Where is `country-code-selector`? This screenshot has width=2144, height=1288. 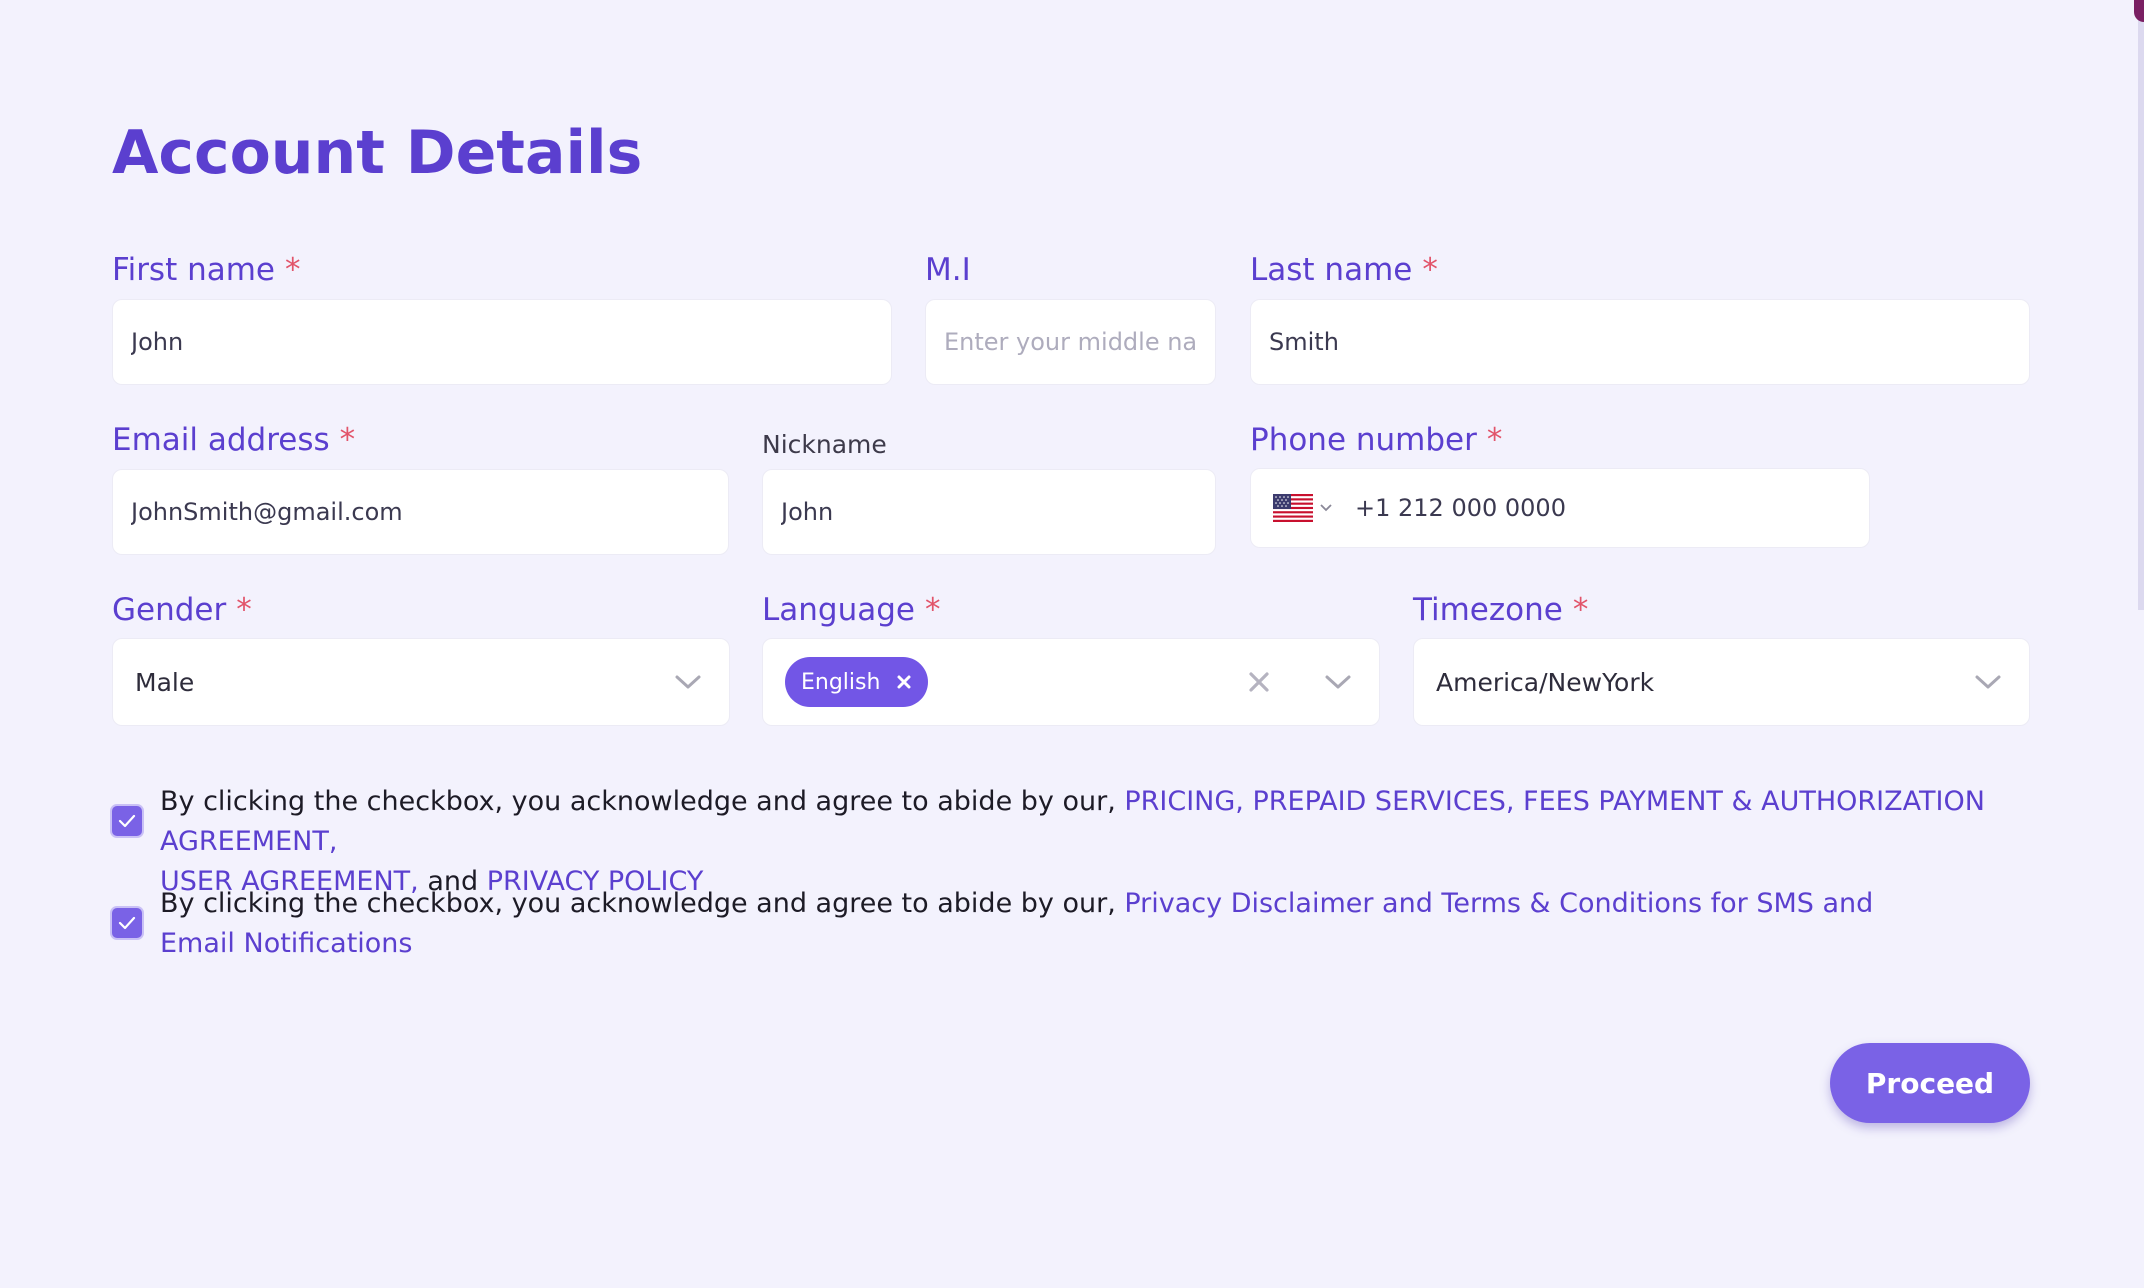
country-code-selector is located at coordinates (1303, 508).